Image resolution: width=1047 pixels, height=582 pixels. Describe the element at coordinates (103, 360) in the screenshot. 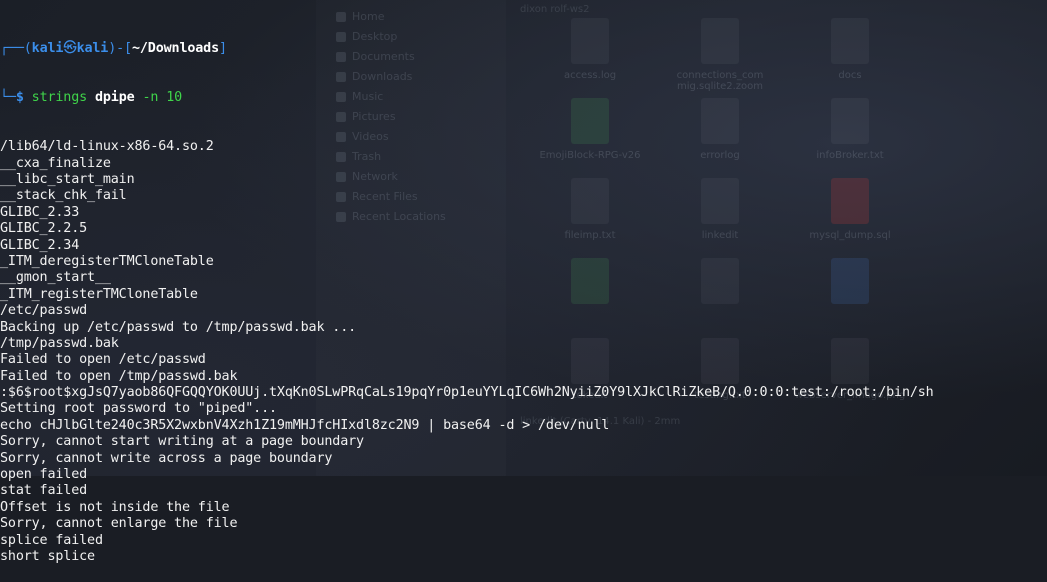

I see `output-line: Failed to open /etc/passwd` at that location.